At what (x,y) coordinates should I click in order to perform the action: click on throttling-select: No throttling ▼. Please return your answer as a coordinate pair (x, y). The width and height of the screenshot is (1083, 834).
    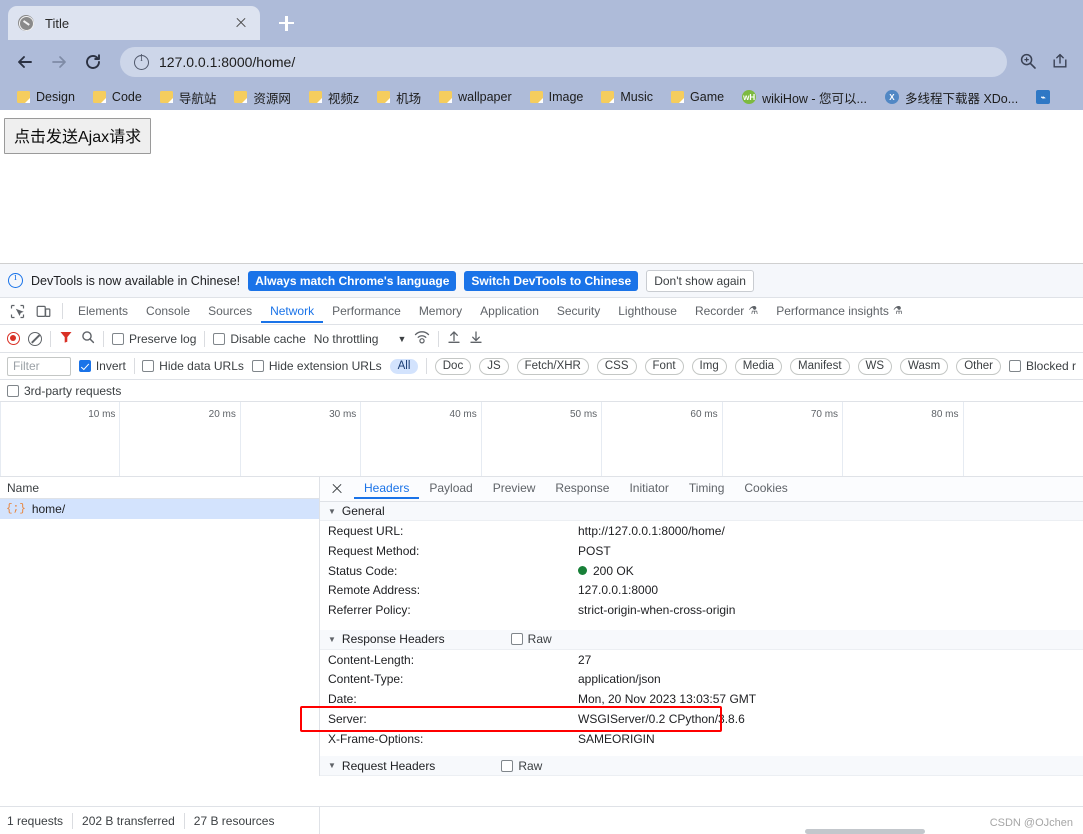
    Looking at the image, I should click on (360, 339).